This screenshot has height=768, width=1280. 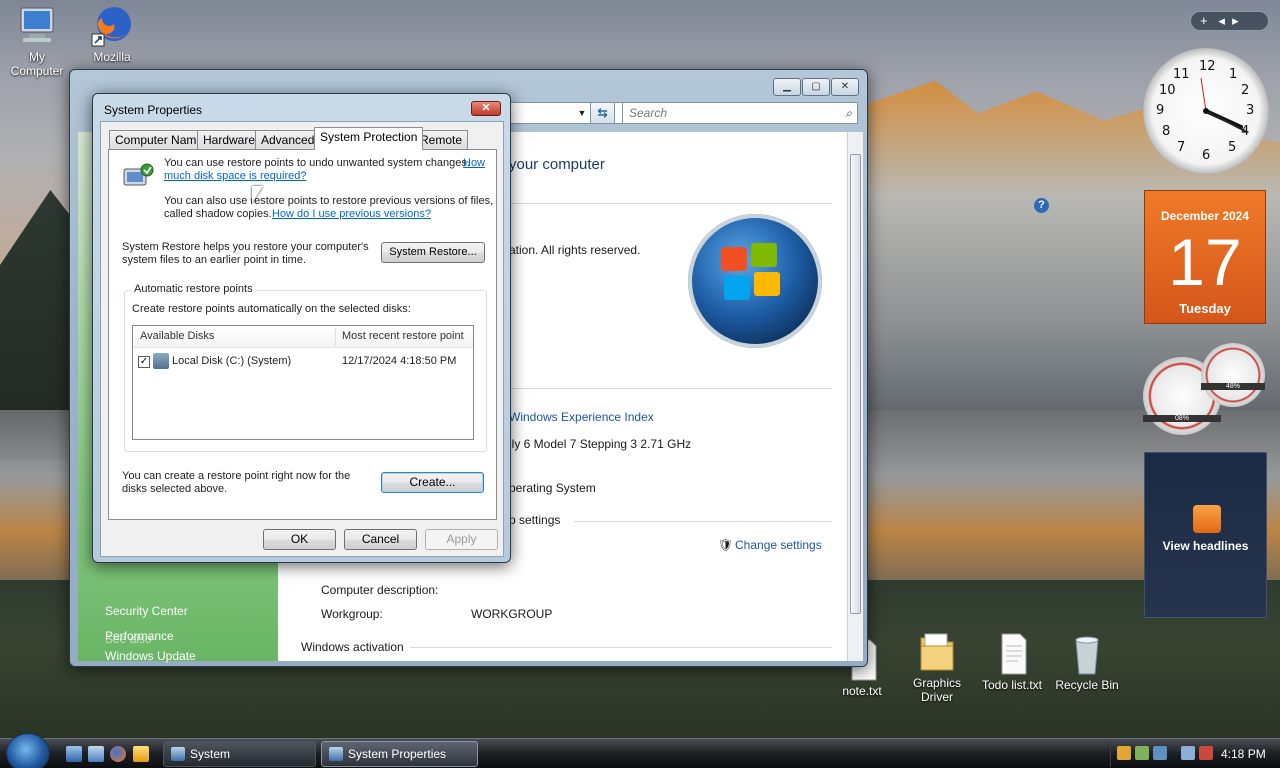 I want to click on refresh-button: ⇆, so click(x=602, y=113).